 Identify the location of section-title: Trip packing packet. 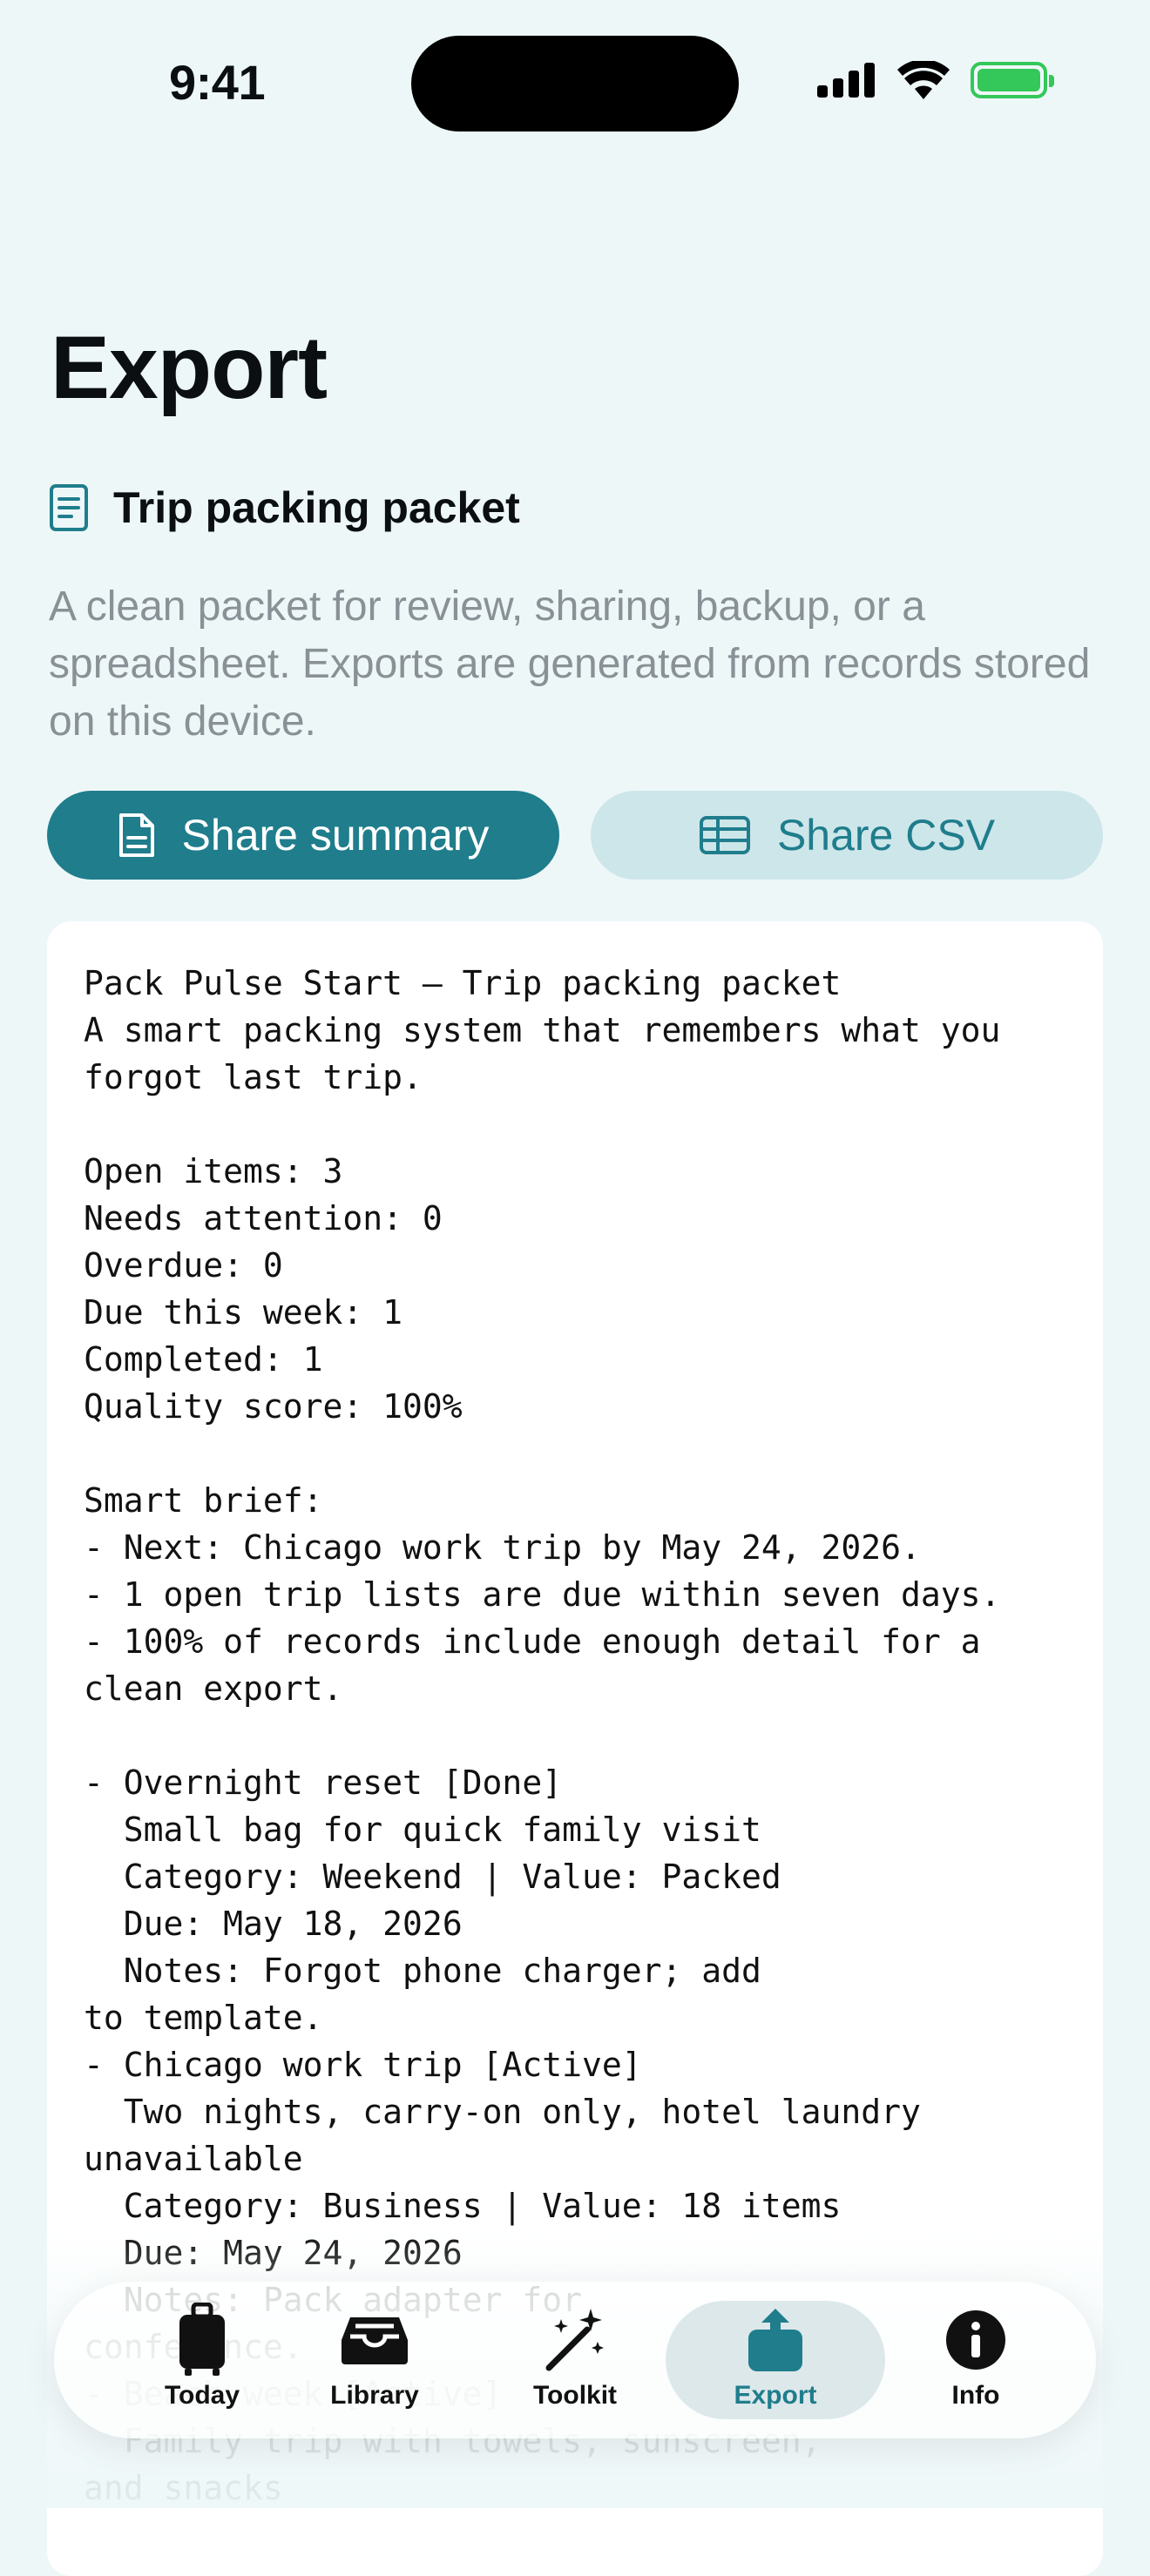
(316, 508).